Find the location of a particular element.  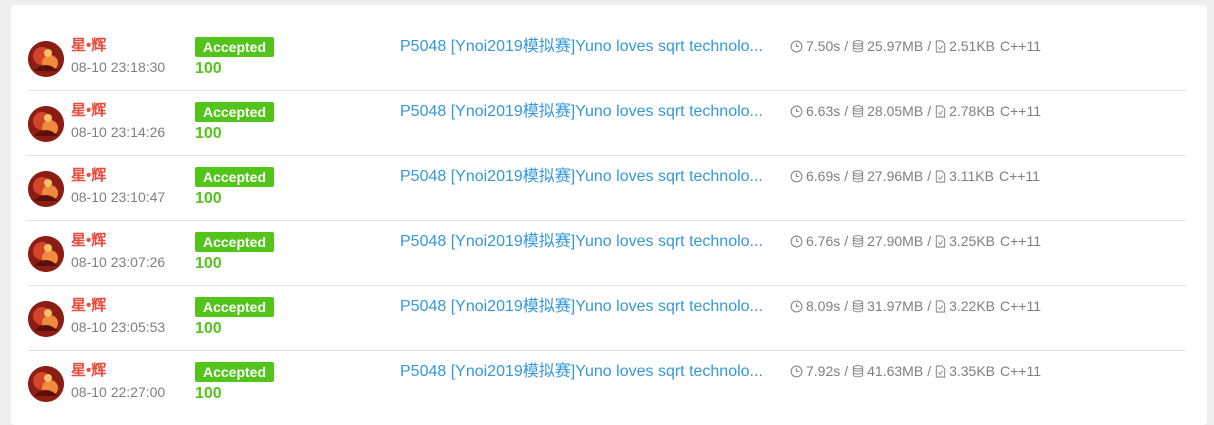

submit-time: 08-10 23:14:26 is located at coordinates (118, 132).